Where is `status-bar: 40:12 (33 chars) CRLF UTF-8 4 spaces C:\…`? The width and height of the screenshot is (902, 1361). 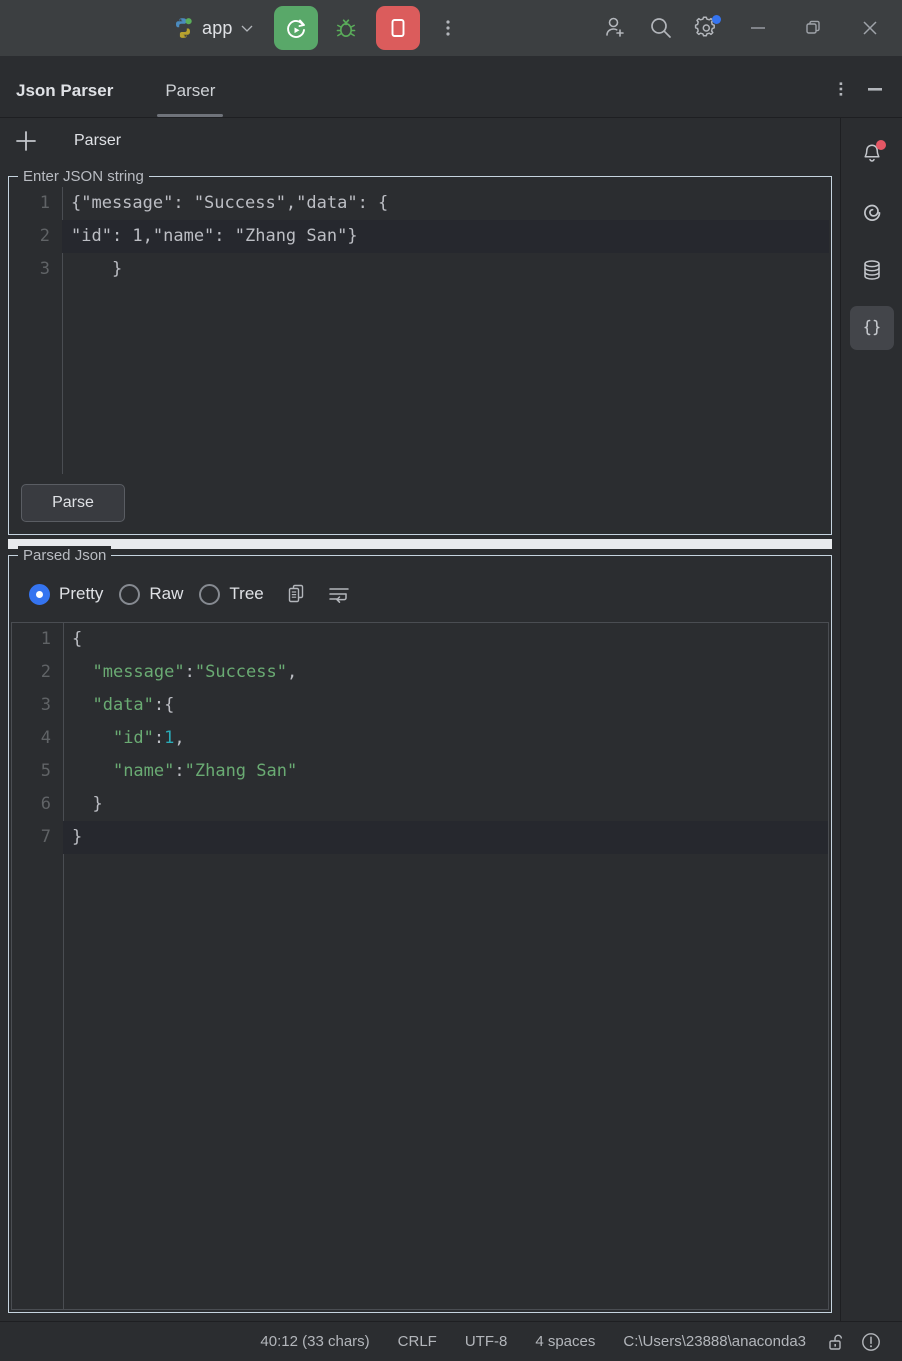
status-bar: 40:12 (33 chars) CRLF UTF-8 4 spaces C:\… is located at coordinates (451, 1341).